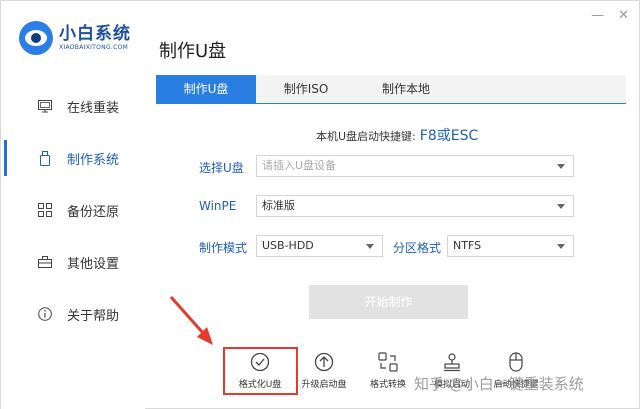 The image size is (640, 409). Describe the element at coordinates (499, 384) in the screenshot. I see `watermark: 知乎 @小白一键重装系统` at that location.